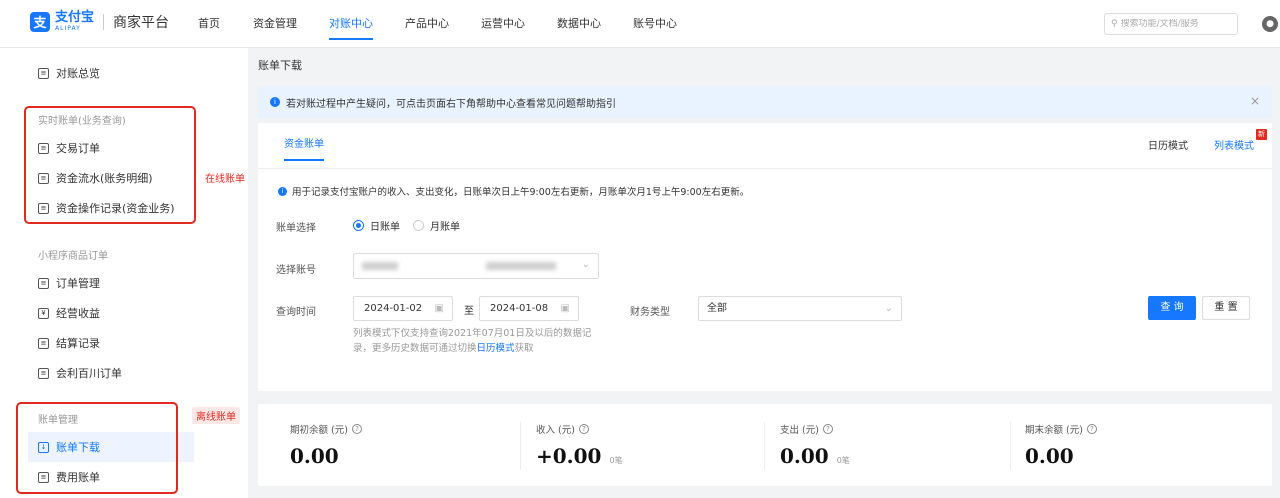 The height and width of the screenshot is (498, 1280). Describe the element at coordinates (209, 24) in the screenshot. I see `nav-home: 首页` at that location.